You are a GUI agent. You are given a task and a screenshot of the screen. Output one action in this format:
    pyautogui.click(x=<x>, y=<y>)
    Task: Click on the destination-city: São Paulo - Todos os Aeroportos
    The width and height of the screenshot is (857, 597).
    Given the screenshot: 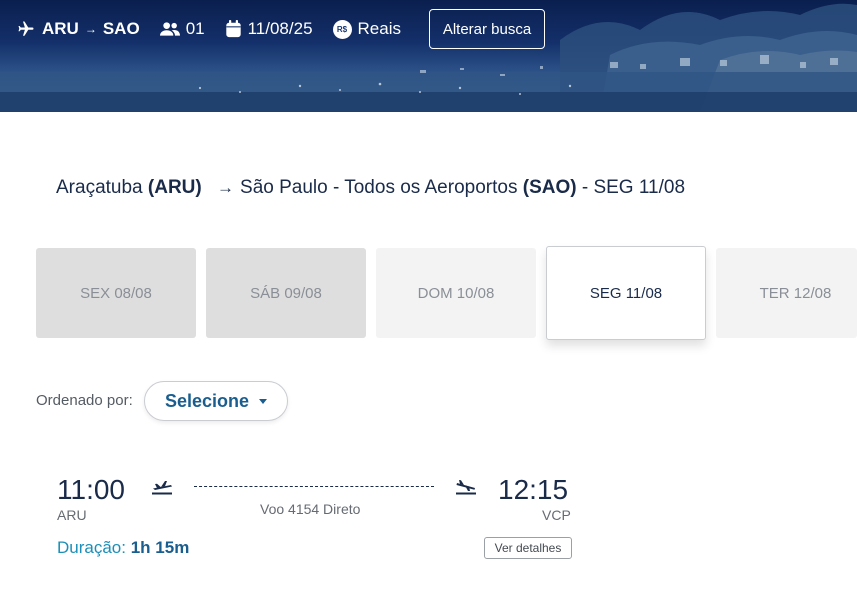 What is the action you would take?
    pyautogui.click(x=379, y=187)
    